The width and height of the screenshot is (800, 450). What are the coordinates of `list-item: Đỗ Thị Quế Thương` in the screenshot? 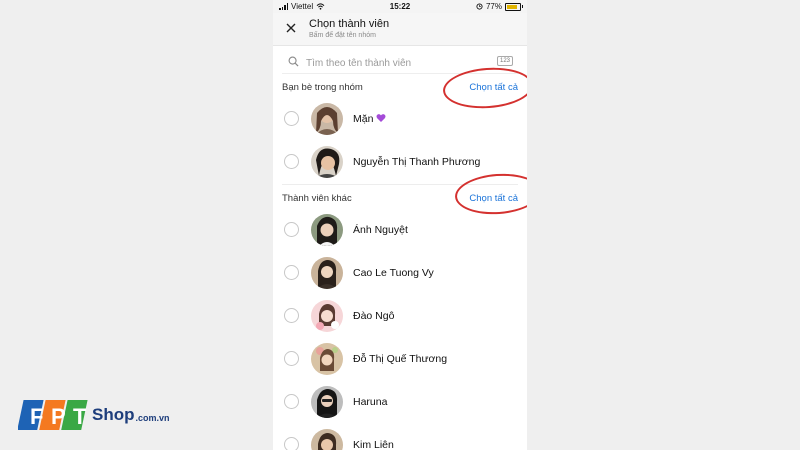 It's located at (400, 359).